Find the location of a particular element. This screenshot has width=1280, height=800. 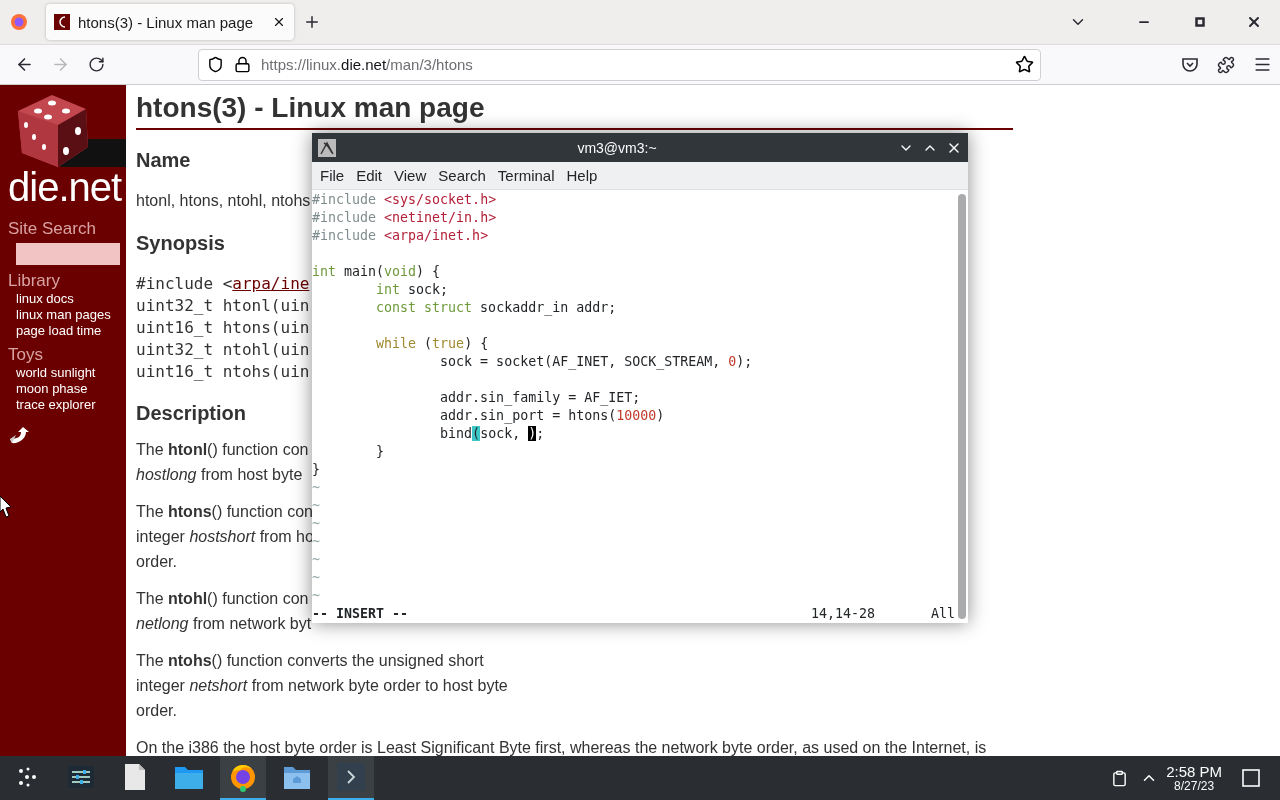

reload-icon is located at coordinates (96, 64).